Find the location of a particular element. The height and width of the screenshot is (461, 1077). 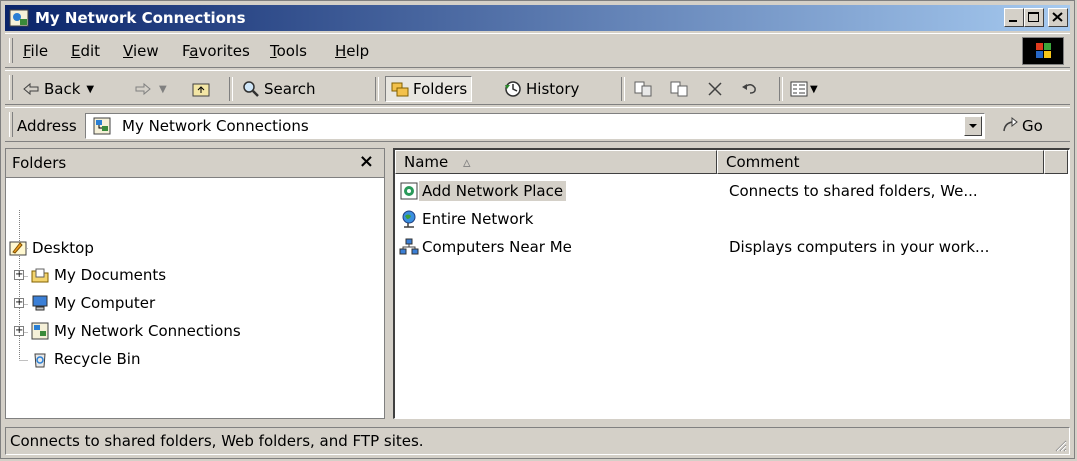

tree-item-label: My Computer is located at coordinates (105, 303).